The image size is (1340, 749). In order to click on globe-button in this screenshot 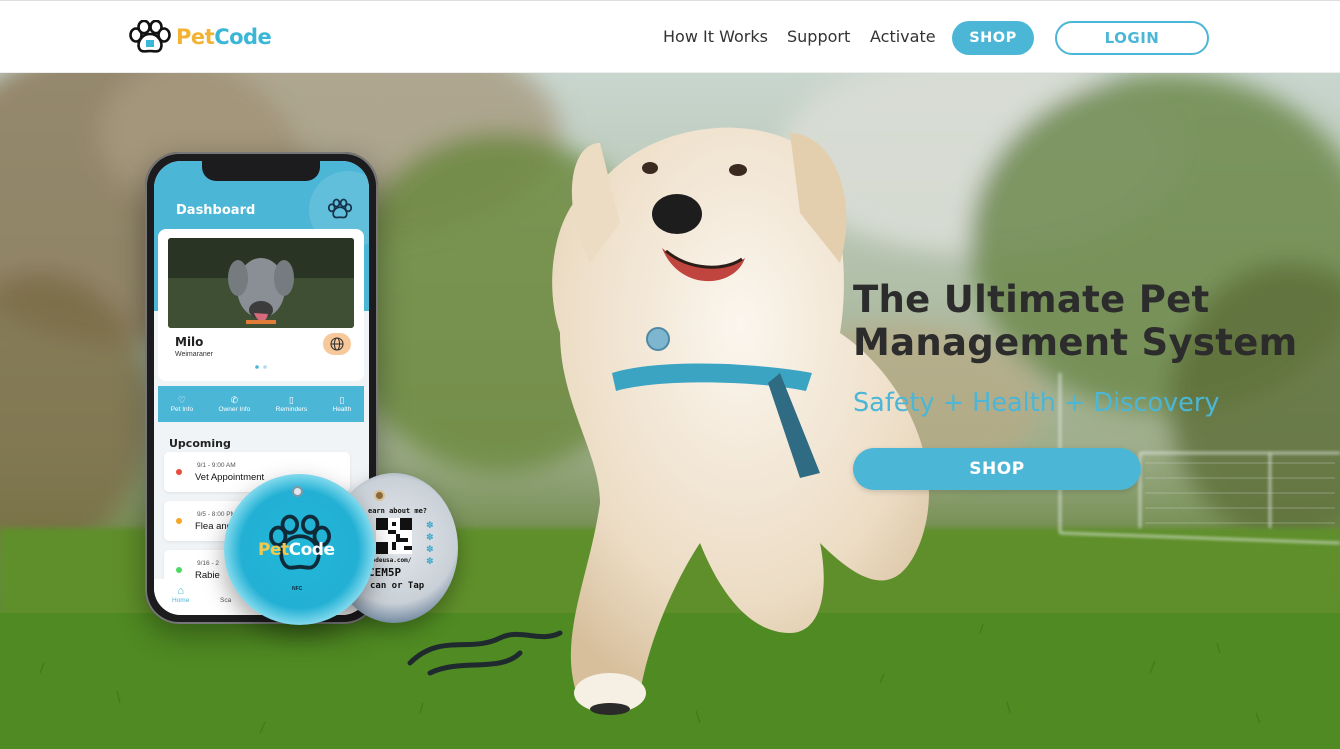, I will do `click(337, 344)`.